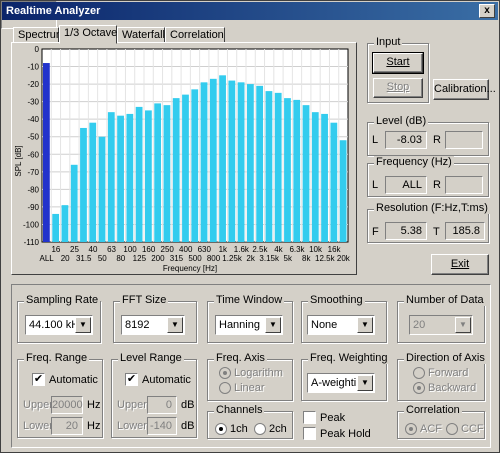  I want to click on y-tick-label: -50, so click(33, 137).